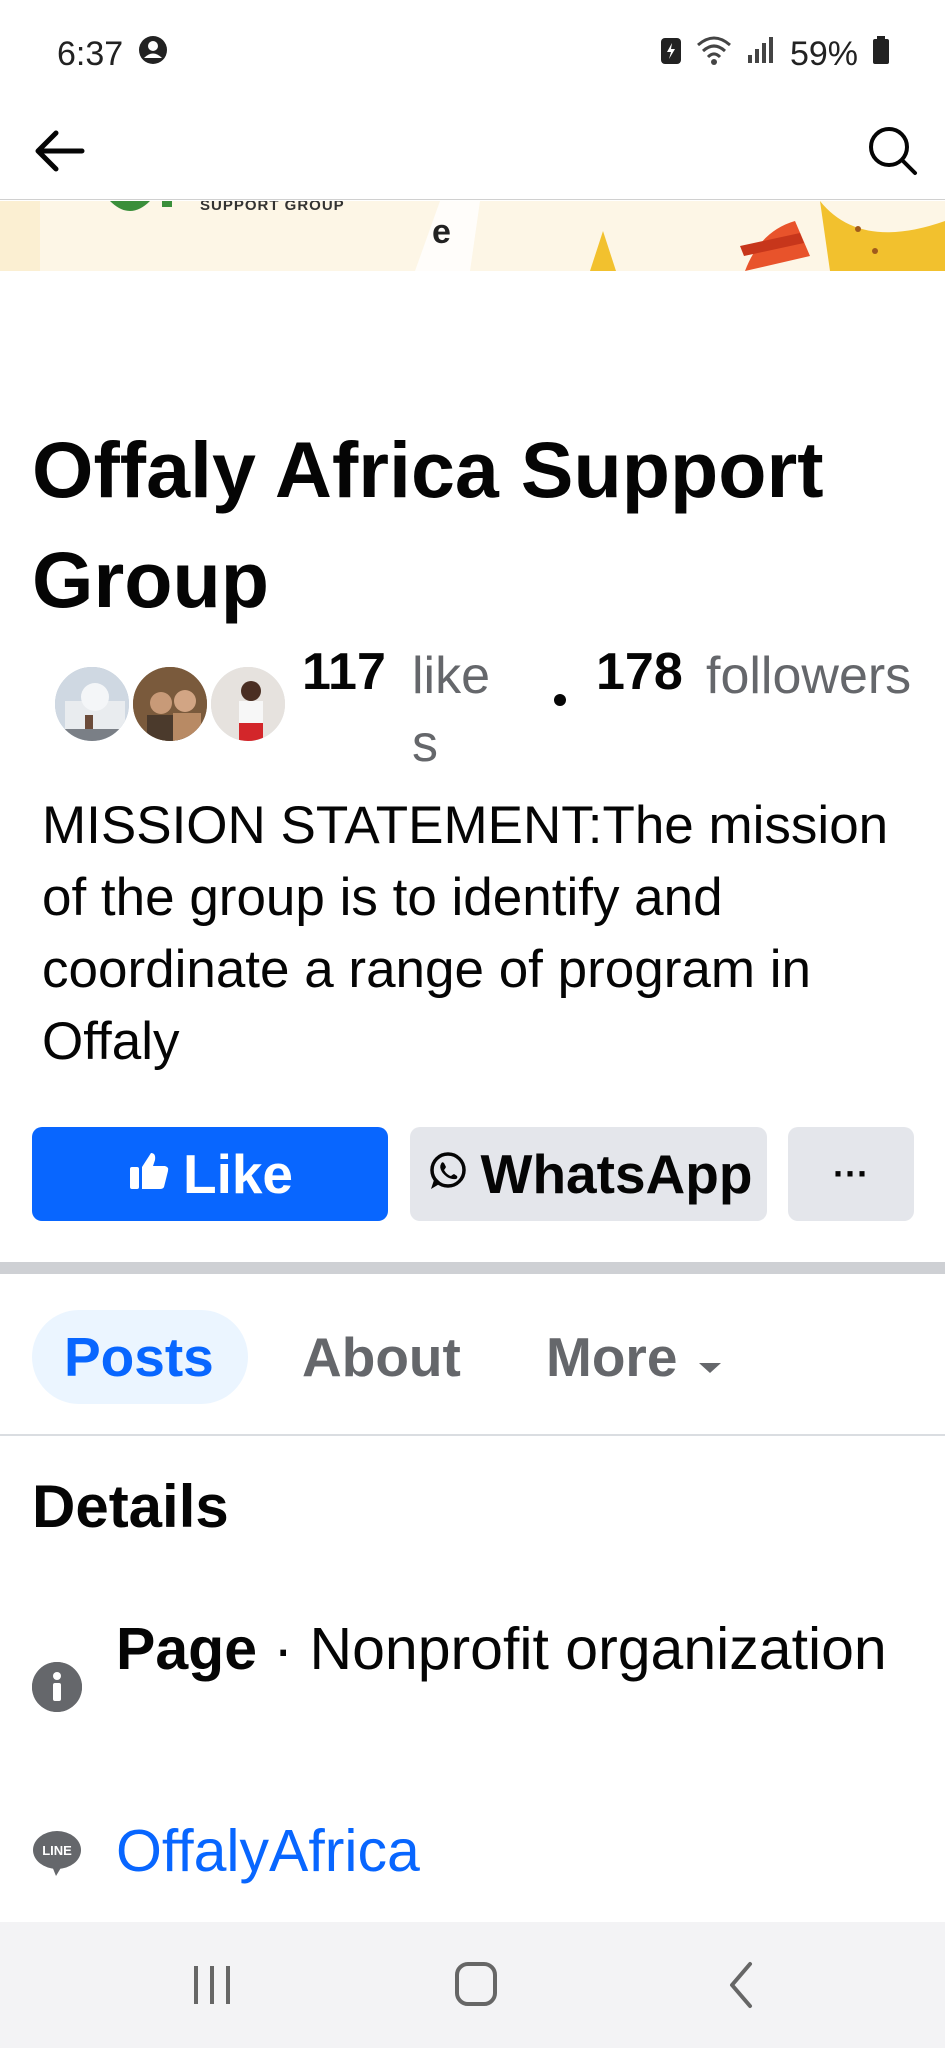 Image resolution: width=945 pixels, height=2048 pixels. I want to click on line-app-icon: LINE, so click(57, 1853).